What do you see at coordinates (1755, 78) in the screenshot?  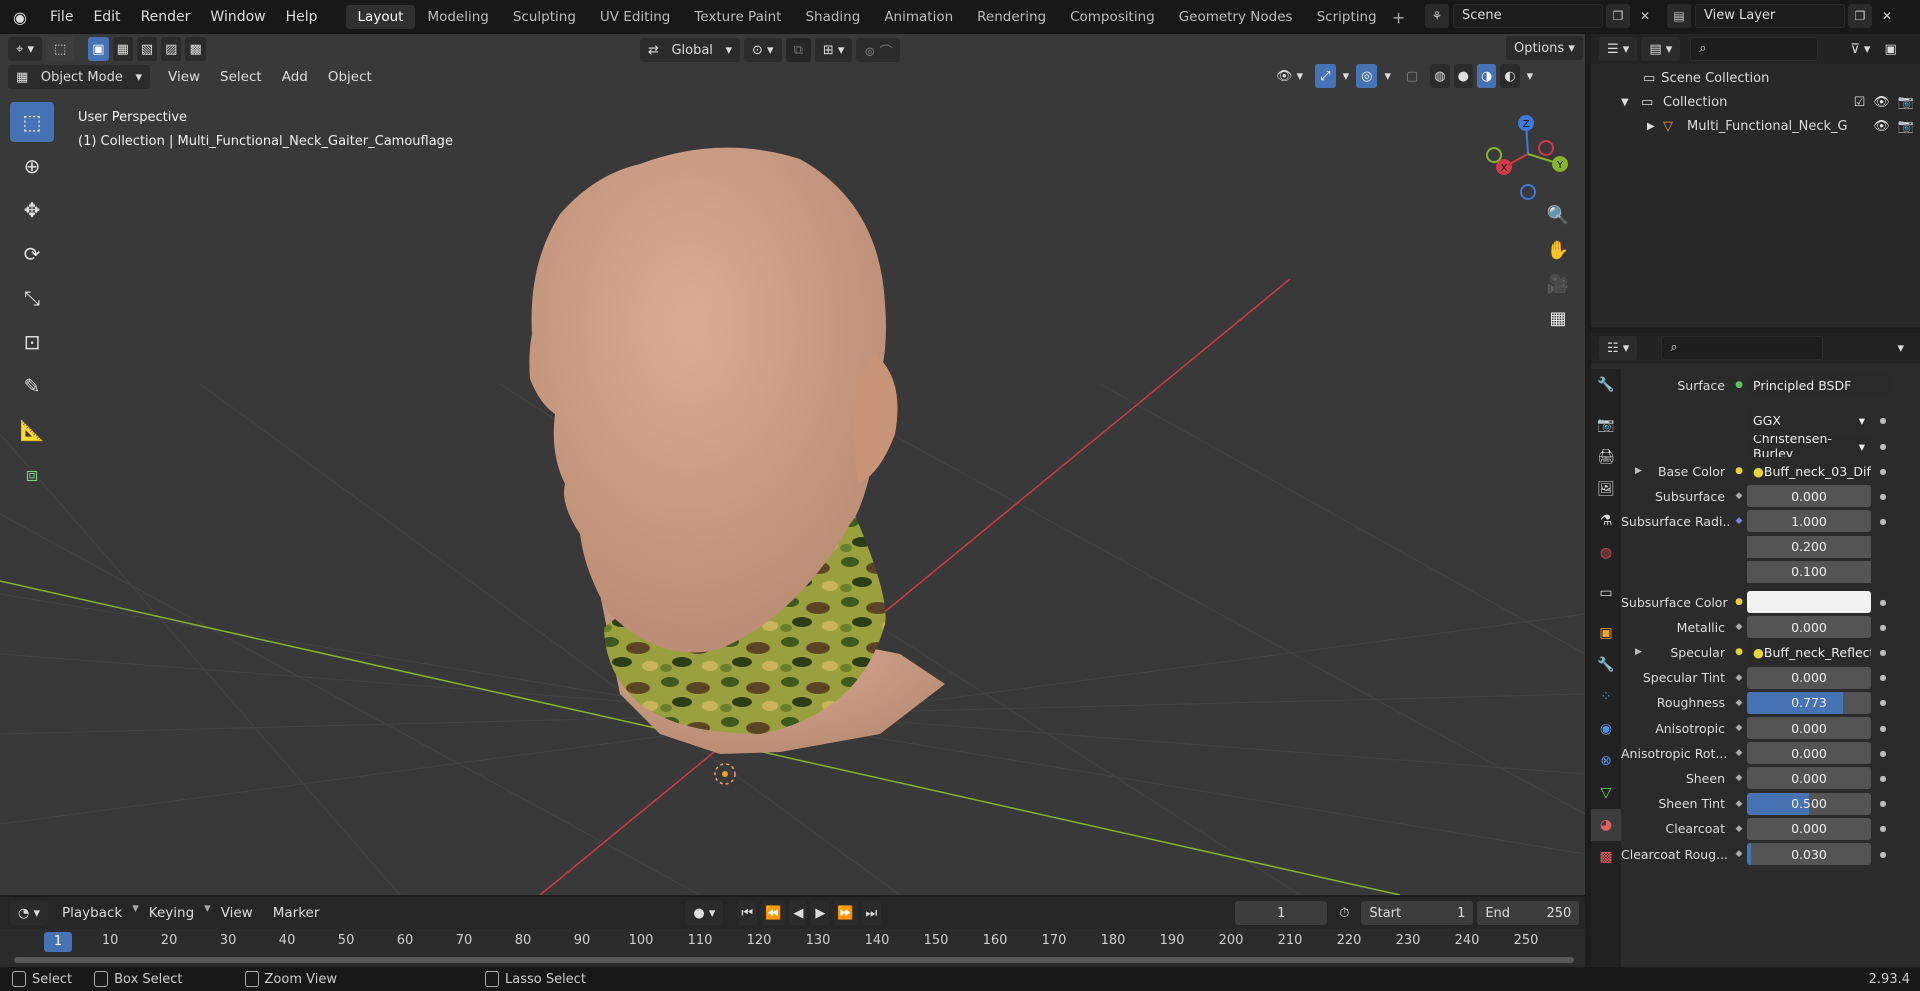 I see `outliner-scene-collection: ▭ Scene Collection` at bounding box center [1755, 78].